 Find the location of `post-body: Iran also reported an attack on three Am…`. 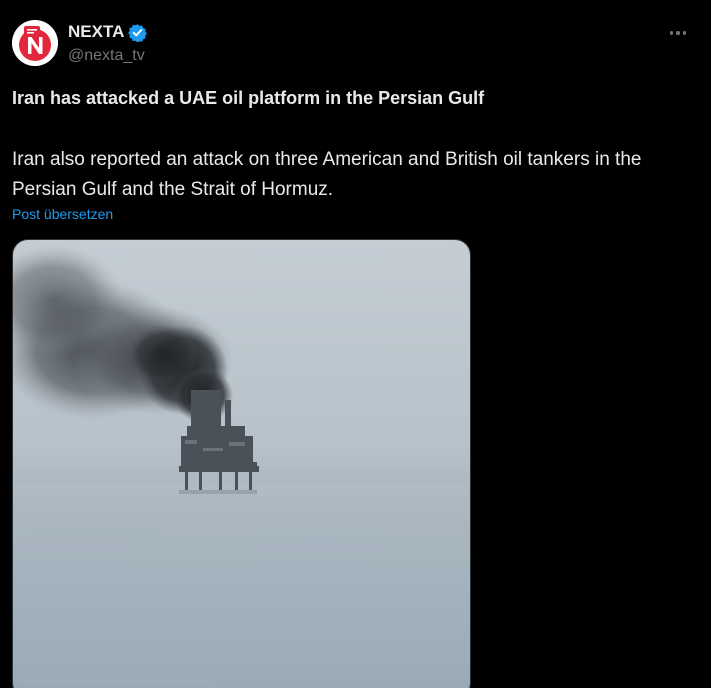

post-body: Iran also reported an attack on three Am… is located at coordinates (327, 174).